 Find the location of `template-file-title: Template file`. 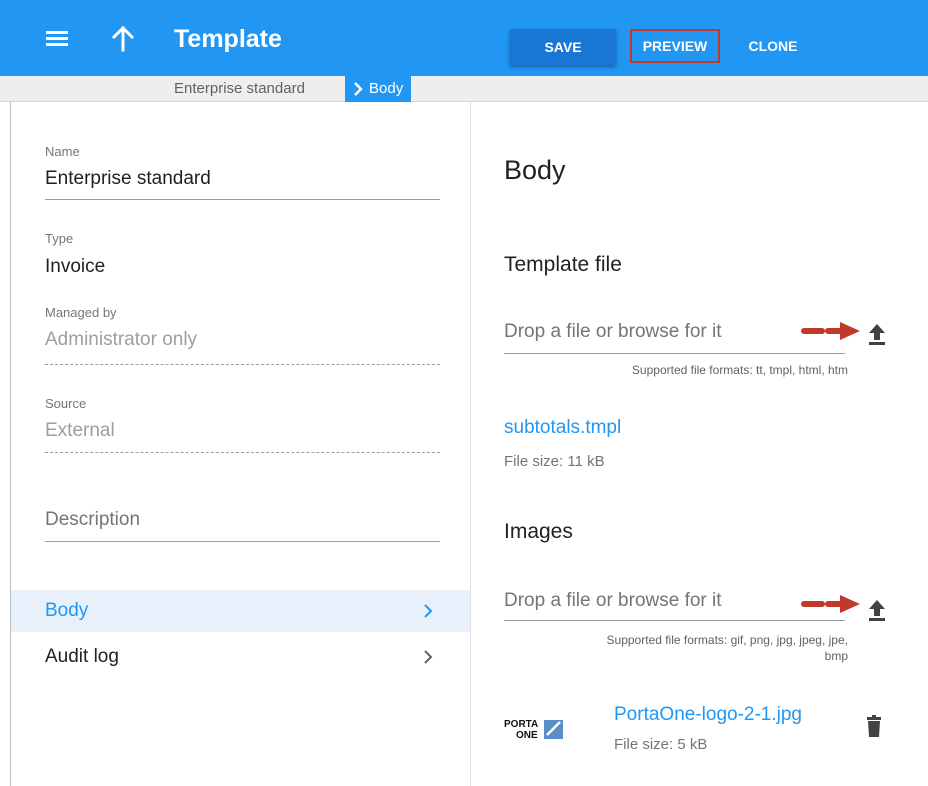

template-file-title: Template file is located at coordinates (563, 264).